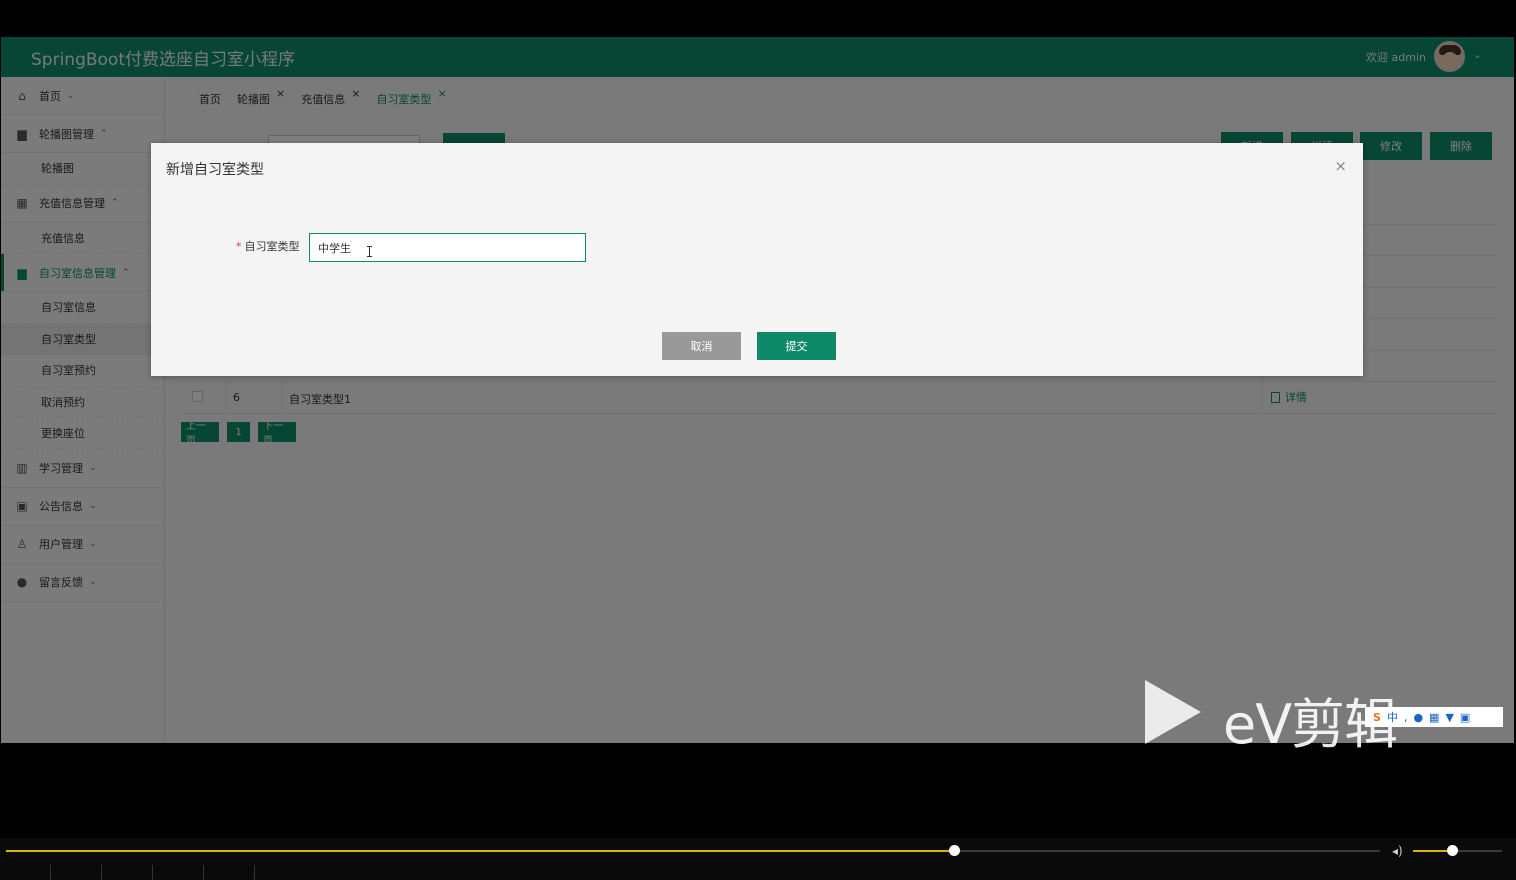 This screenshot has height=880, width=1516. What do you see at coordinates (480, 851) in the screenshot?
I see `progress-fill` at bounding box center [480, 851].